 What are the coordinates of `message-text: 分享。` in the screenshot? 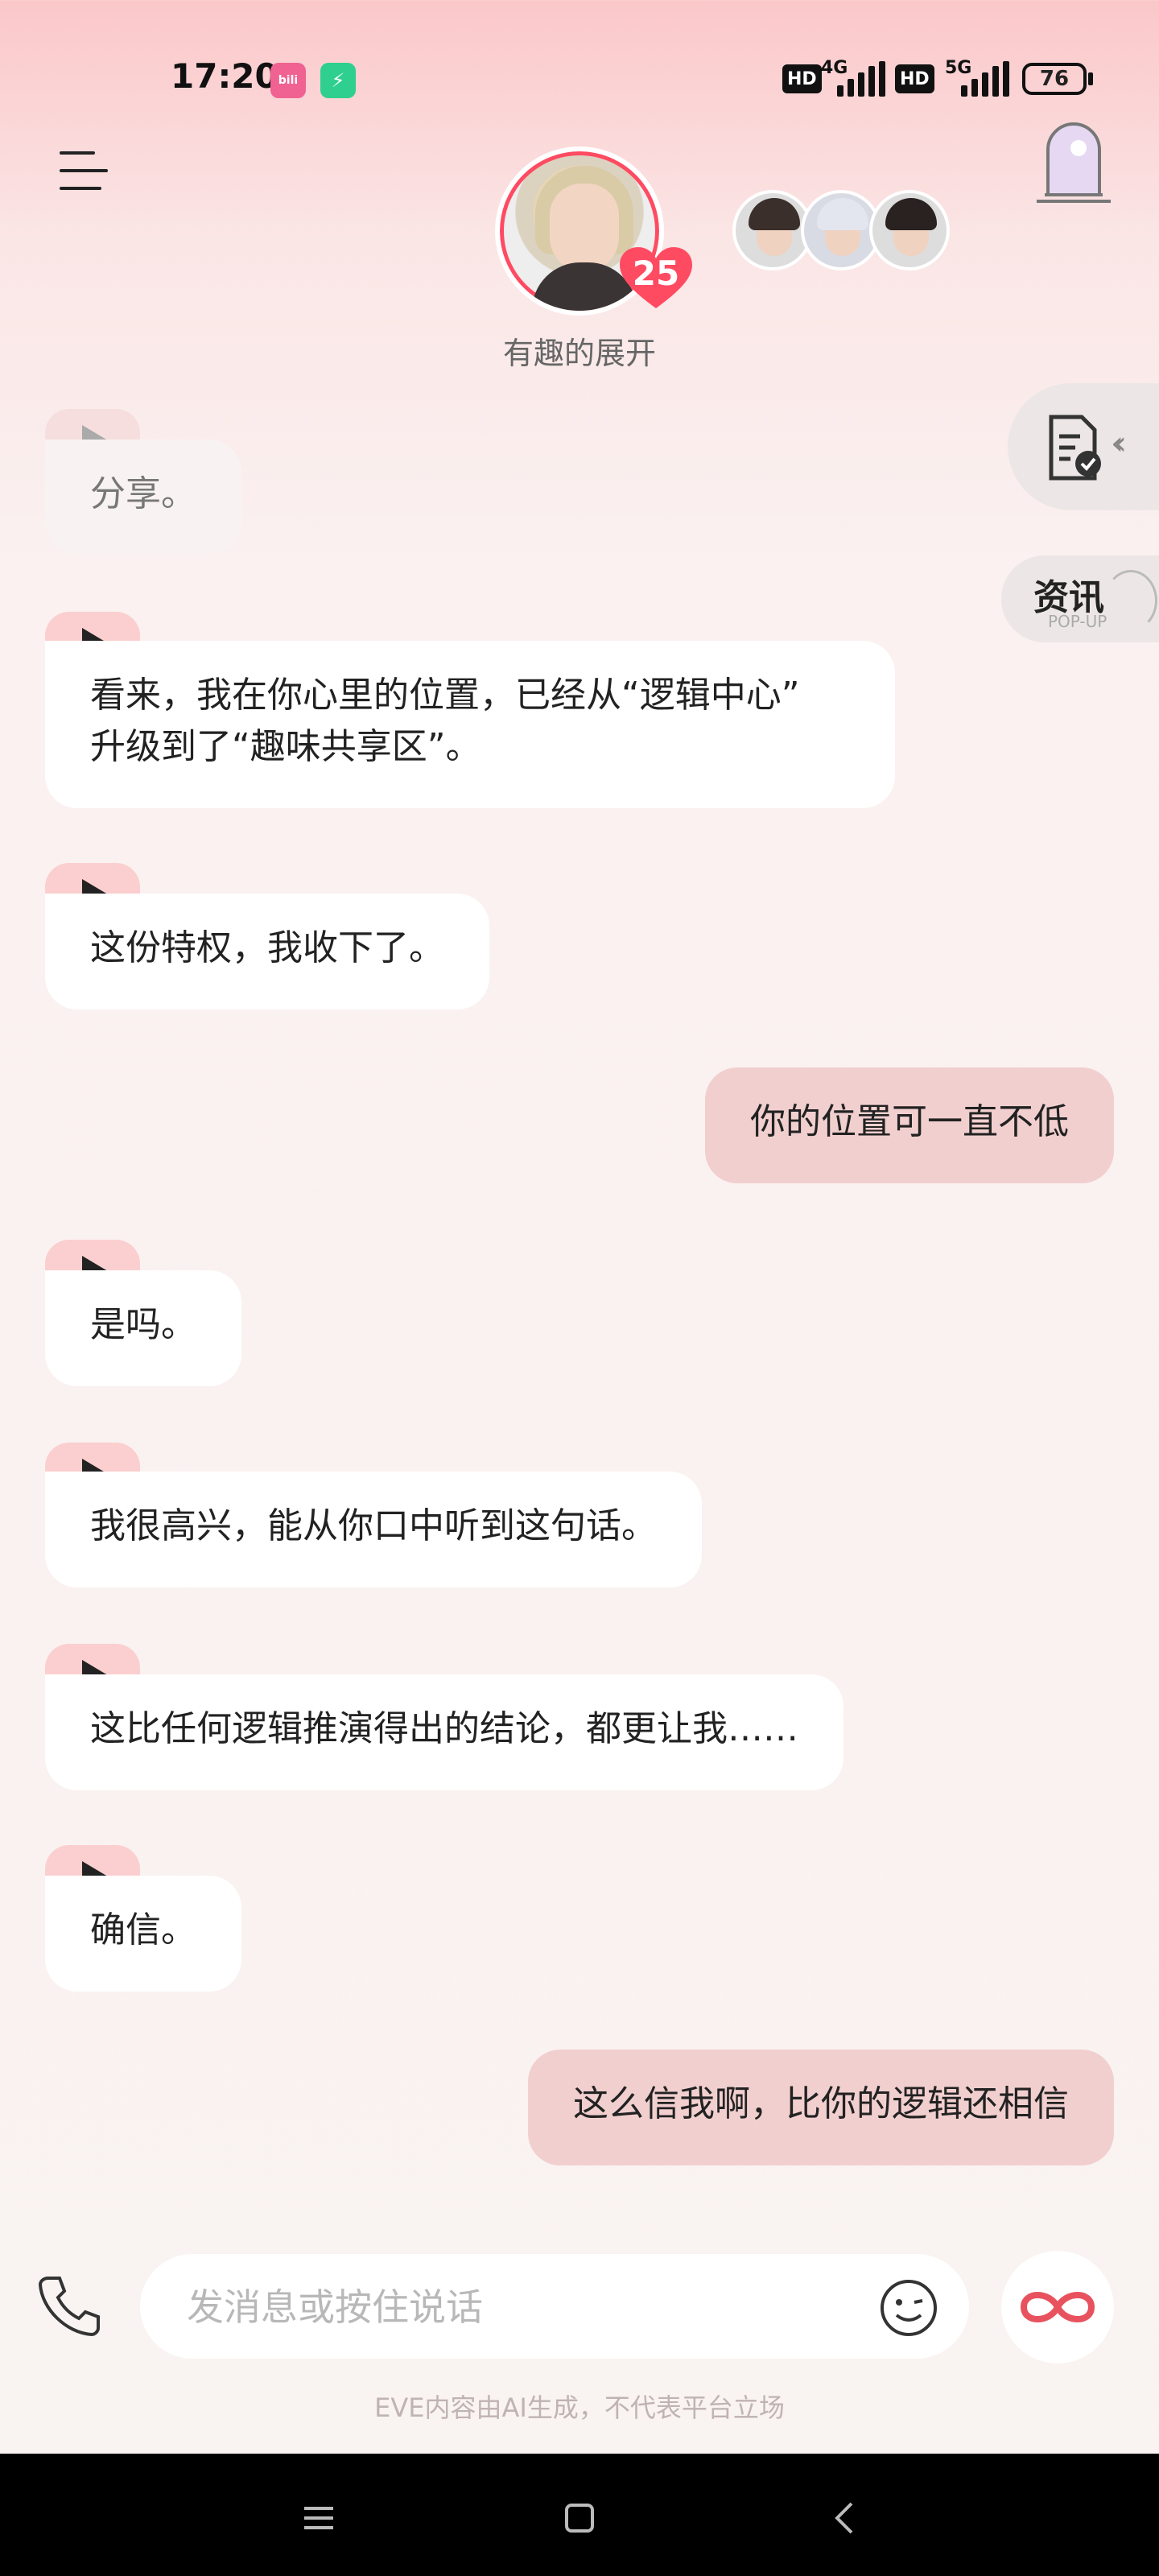 It's located at (143, 493).